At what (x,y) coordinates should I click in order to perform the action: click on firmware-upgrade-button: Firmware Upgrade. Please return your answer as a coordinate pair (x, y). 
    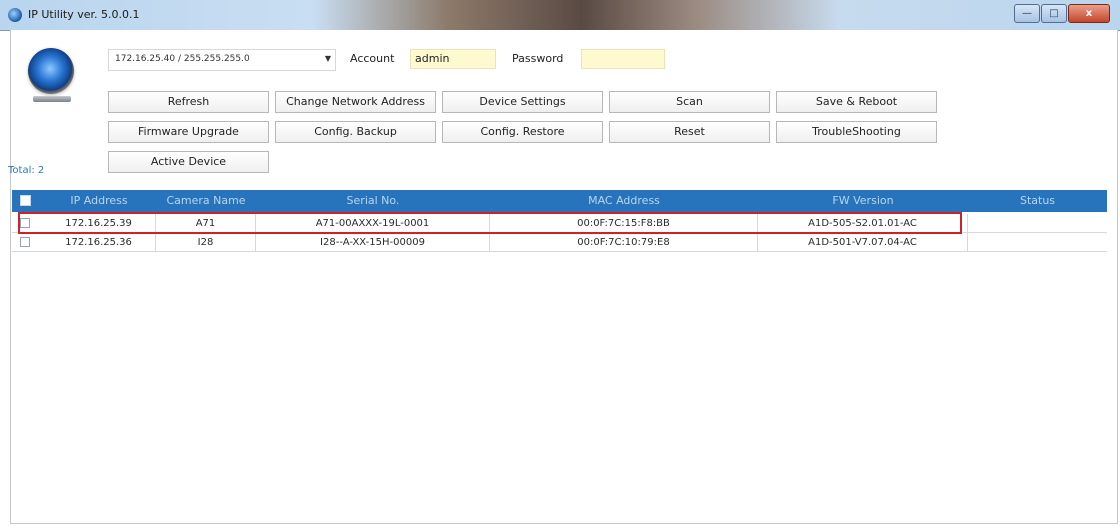
    Looking at the image, I should click on (188, 132).